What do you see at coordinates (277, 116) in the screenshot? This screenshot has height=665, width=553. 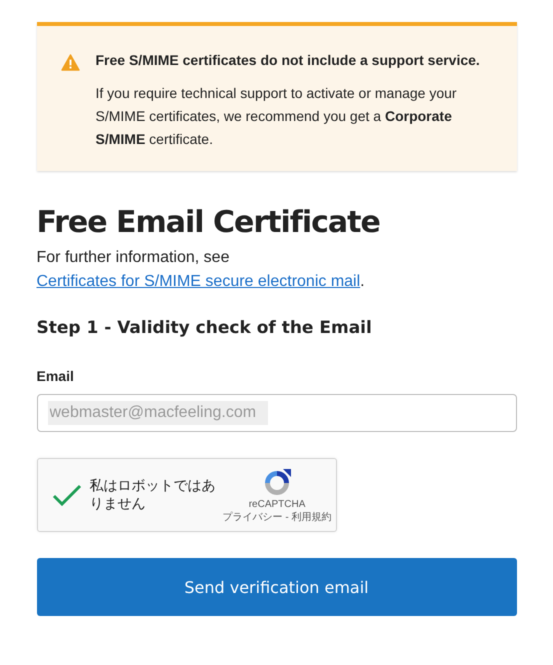 I see `notice-text: If you require technical support to activate or manage your S/MIME certificates, we recommend you get a Corporate S/MIME certificate.` at bounding box center [277, 116].